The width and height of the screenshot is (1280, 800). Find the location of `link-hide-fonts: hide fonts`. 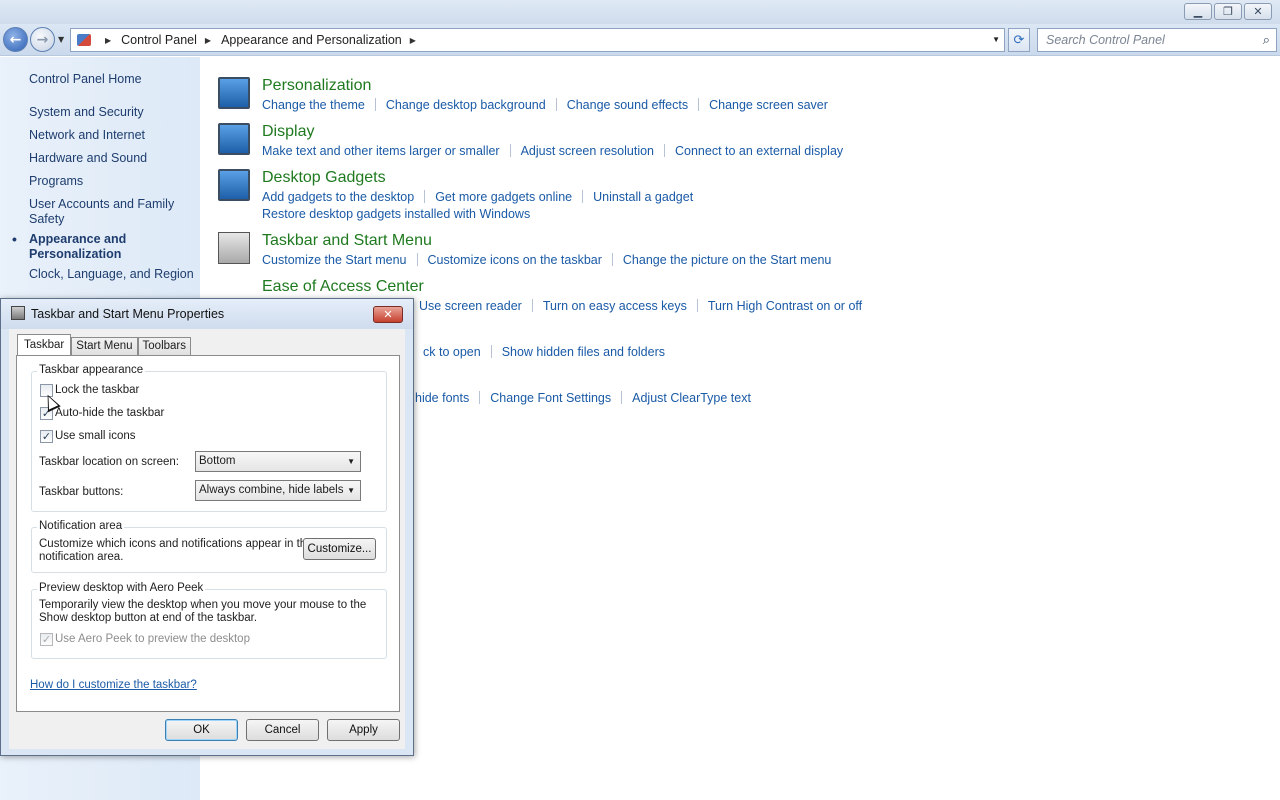

link-hide-fonts: hide fonts is located at coordinates (442, 398).